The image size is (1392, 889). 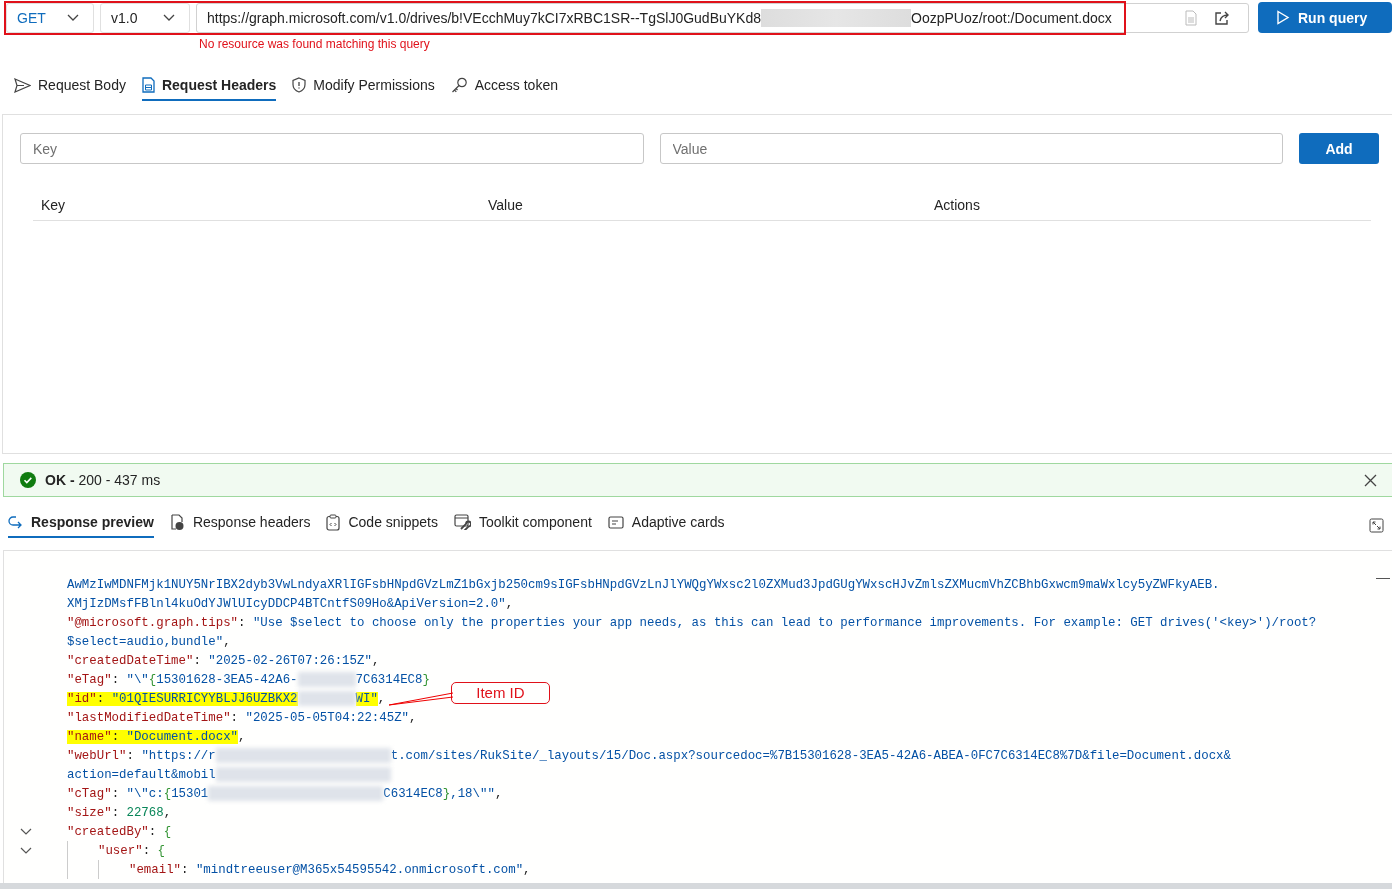 What do you see at coordinates (54, 205) in the screenshot?
I see `column-header: Key` at bounding box center [54, 205].